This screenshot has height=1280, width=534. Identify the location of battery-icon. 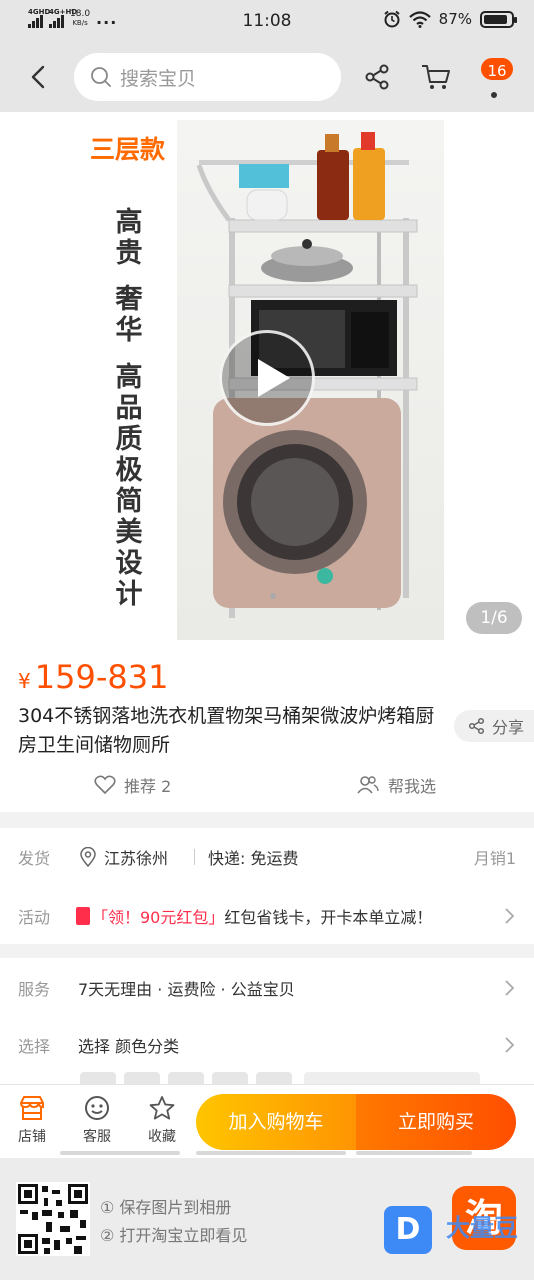
(498, 19).